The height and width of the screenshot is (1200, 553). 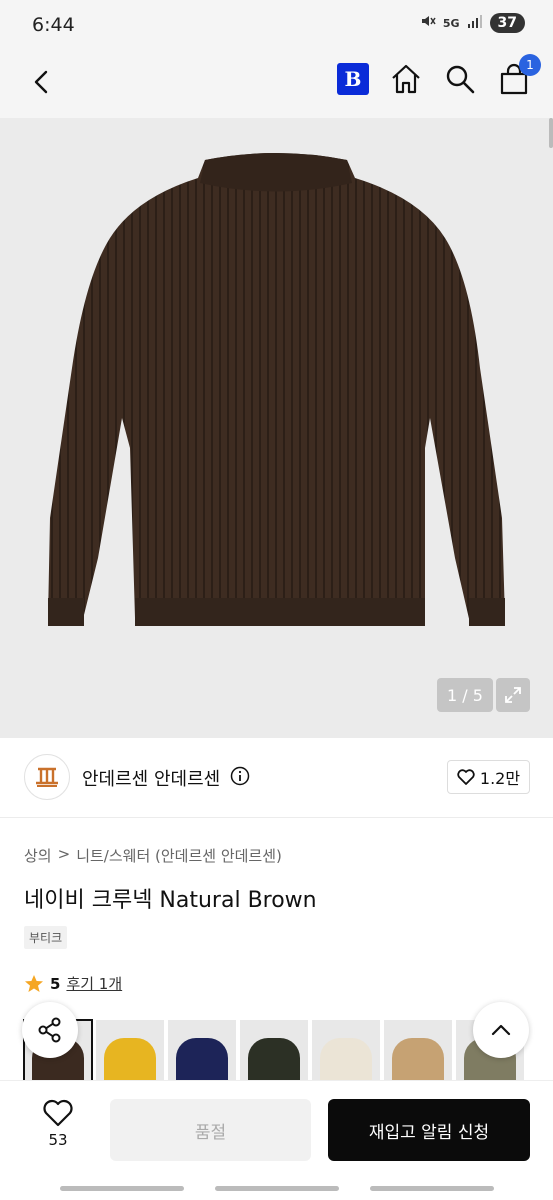 I want to click on expand-icon, so click(x=513, y=695).